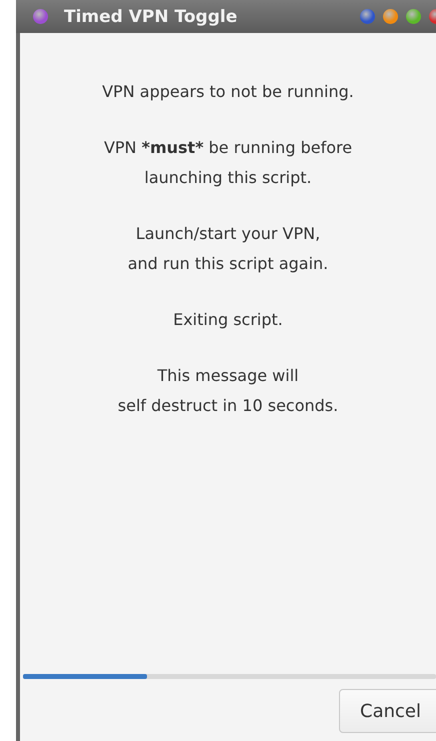 The image size is (436, 741). What do you see at coordinates (228, 92) in the screenshot?
I see `message-text: VPN appears to not be running.` at bounding box center [228, 92].